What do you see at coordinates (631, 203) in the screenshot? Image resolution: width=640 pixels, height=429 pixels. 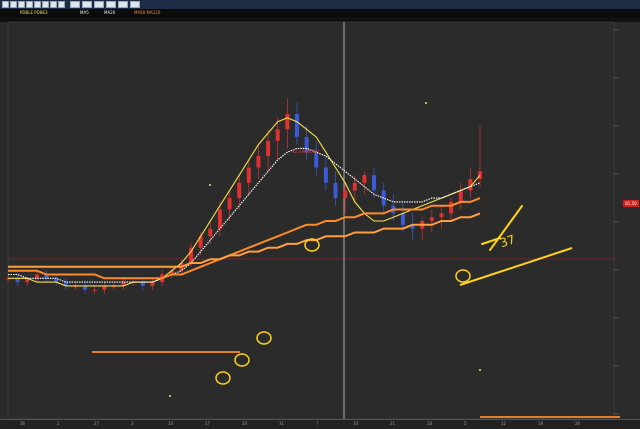 I see `current-price-tag: 81,50` at bounding box center [631, 203].